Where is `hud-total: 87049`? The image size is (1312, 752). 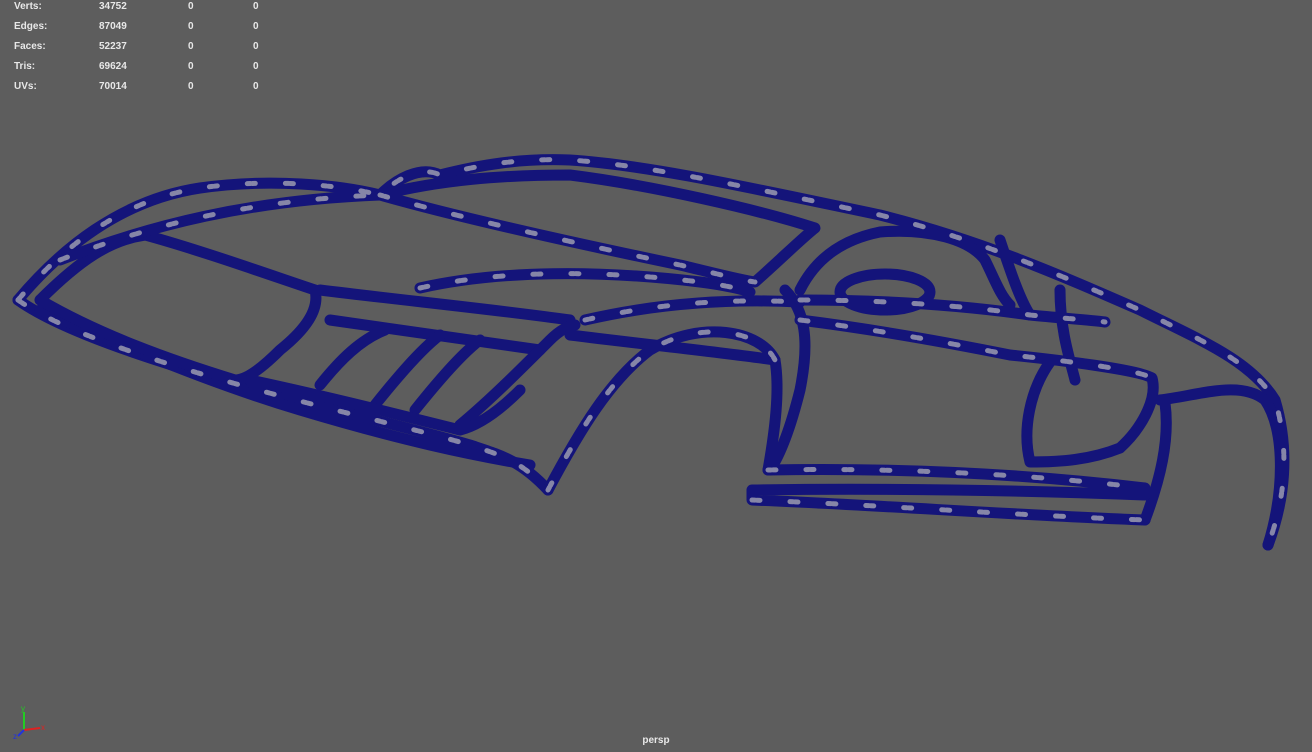
hud-total: 87049 is located at coordinates (113, 26).